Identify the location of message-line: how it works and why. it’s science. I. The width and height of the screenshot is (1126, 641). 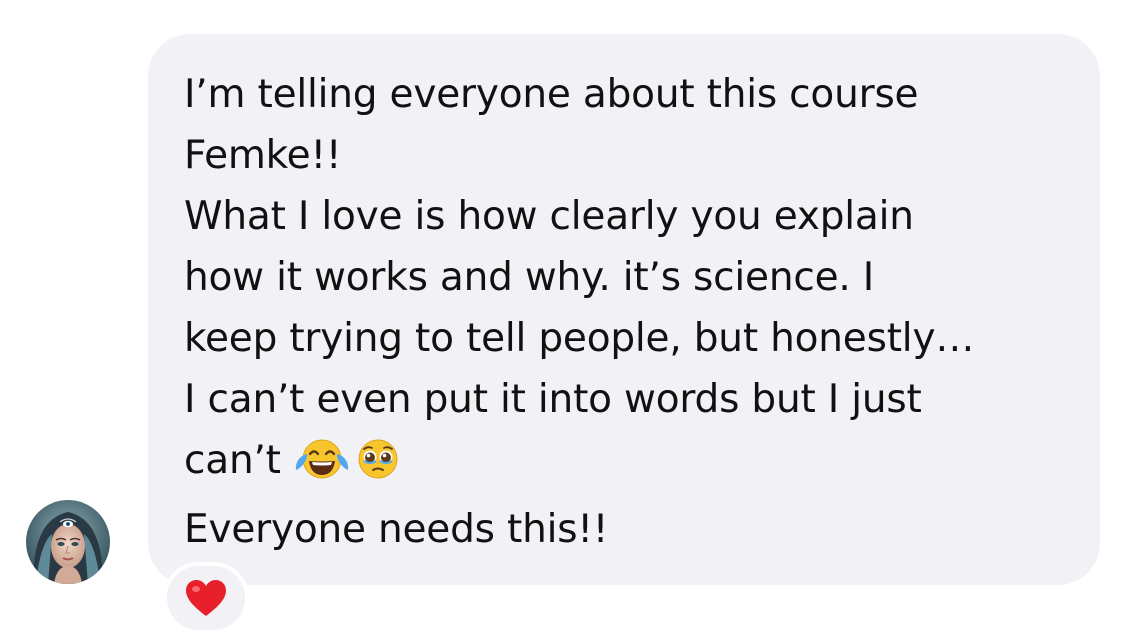
(529, 277).